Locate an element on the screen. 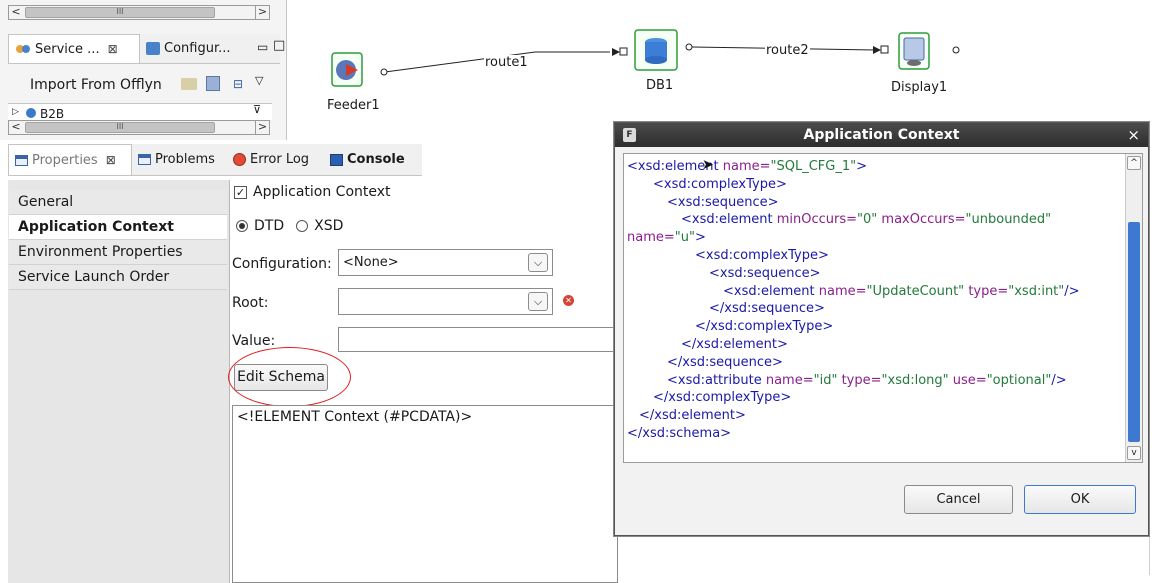  tree-horizontal-scrollbar: < III > is located at coordinates (139, 127).